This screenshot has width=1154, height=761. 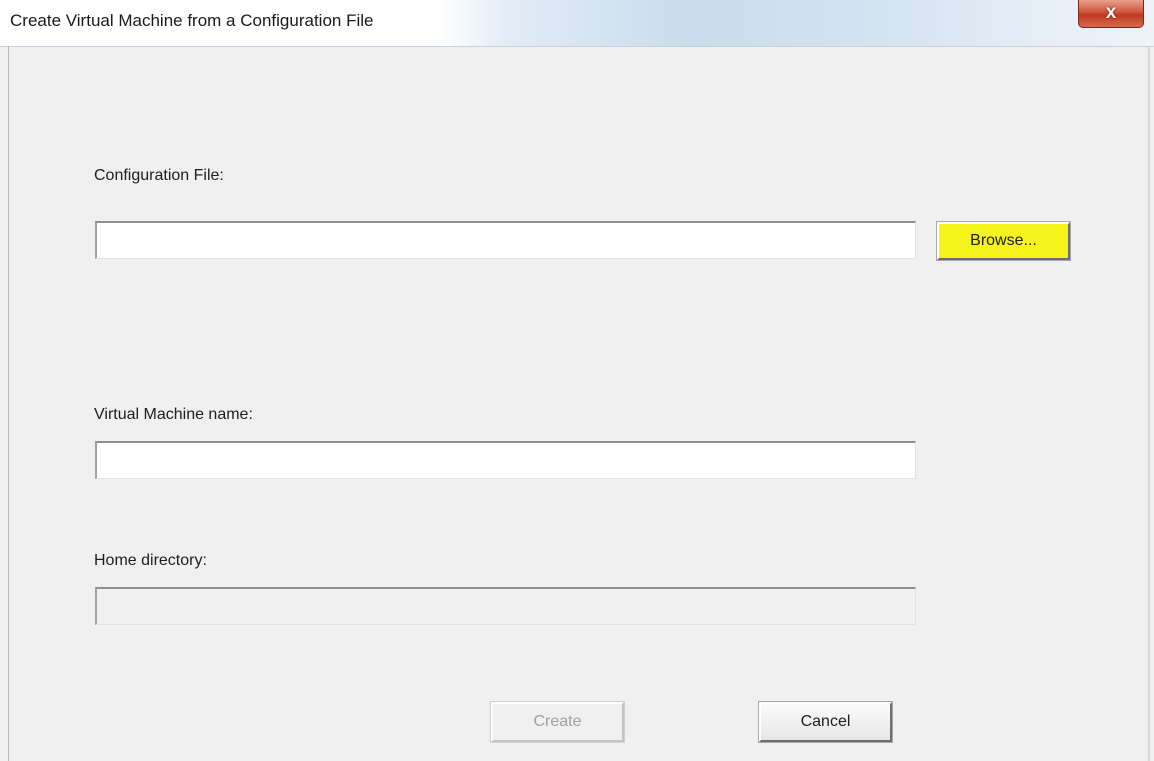 I want to click on vm-name-label: Virtual Machine name:, so click(x=173, y=414).